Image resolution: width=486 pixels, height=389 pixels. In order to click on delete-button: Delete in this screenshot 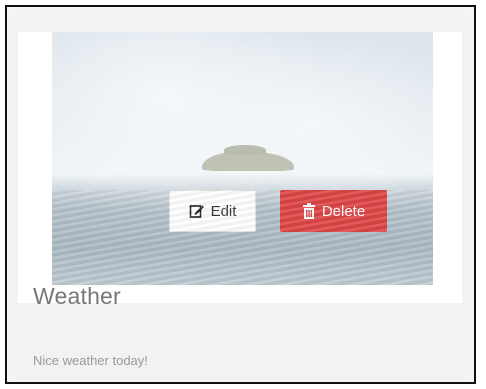, I will do `click(333, 211)`.